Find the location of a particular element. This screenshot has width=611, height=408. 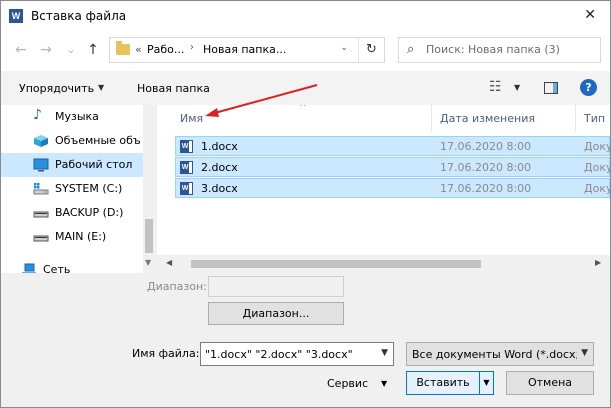

window-title: Вставка файла is located at coordinates (79, 16).